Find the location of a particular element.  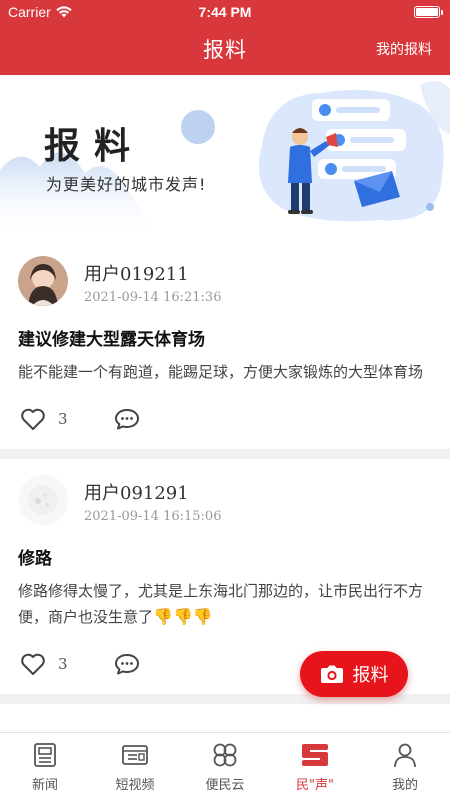

post-body: 修路修得太慢了，尤其是上东海北门那边的，让市民出行不方便，商户也没生意了👎👎👎 is located at coordinates (225, 604).